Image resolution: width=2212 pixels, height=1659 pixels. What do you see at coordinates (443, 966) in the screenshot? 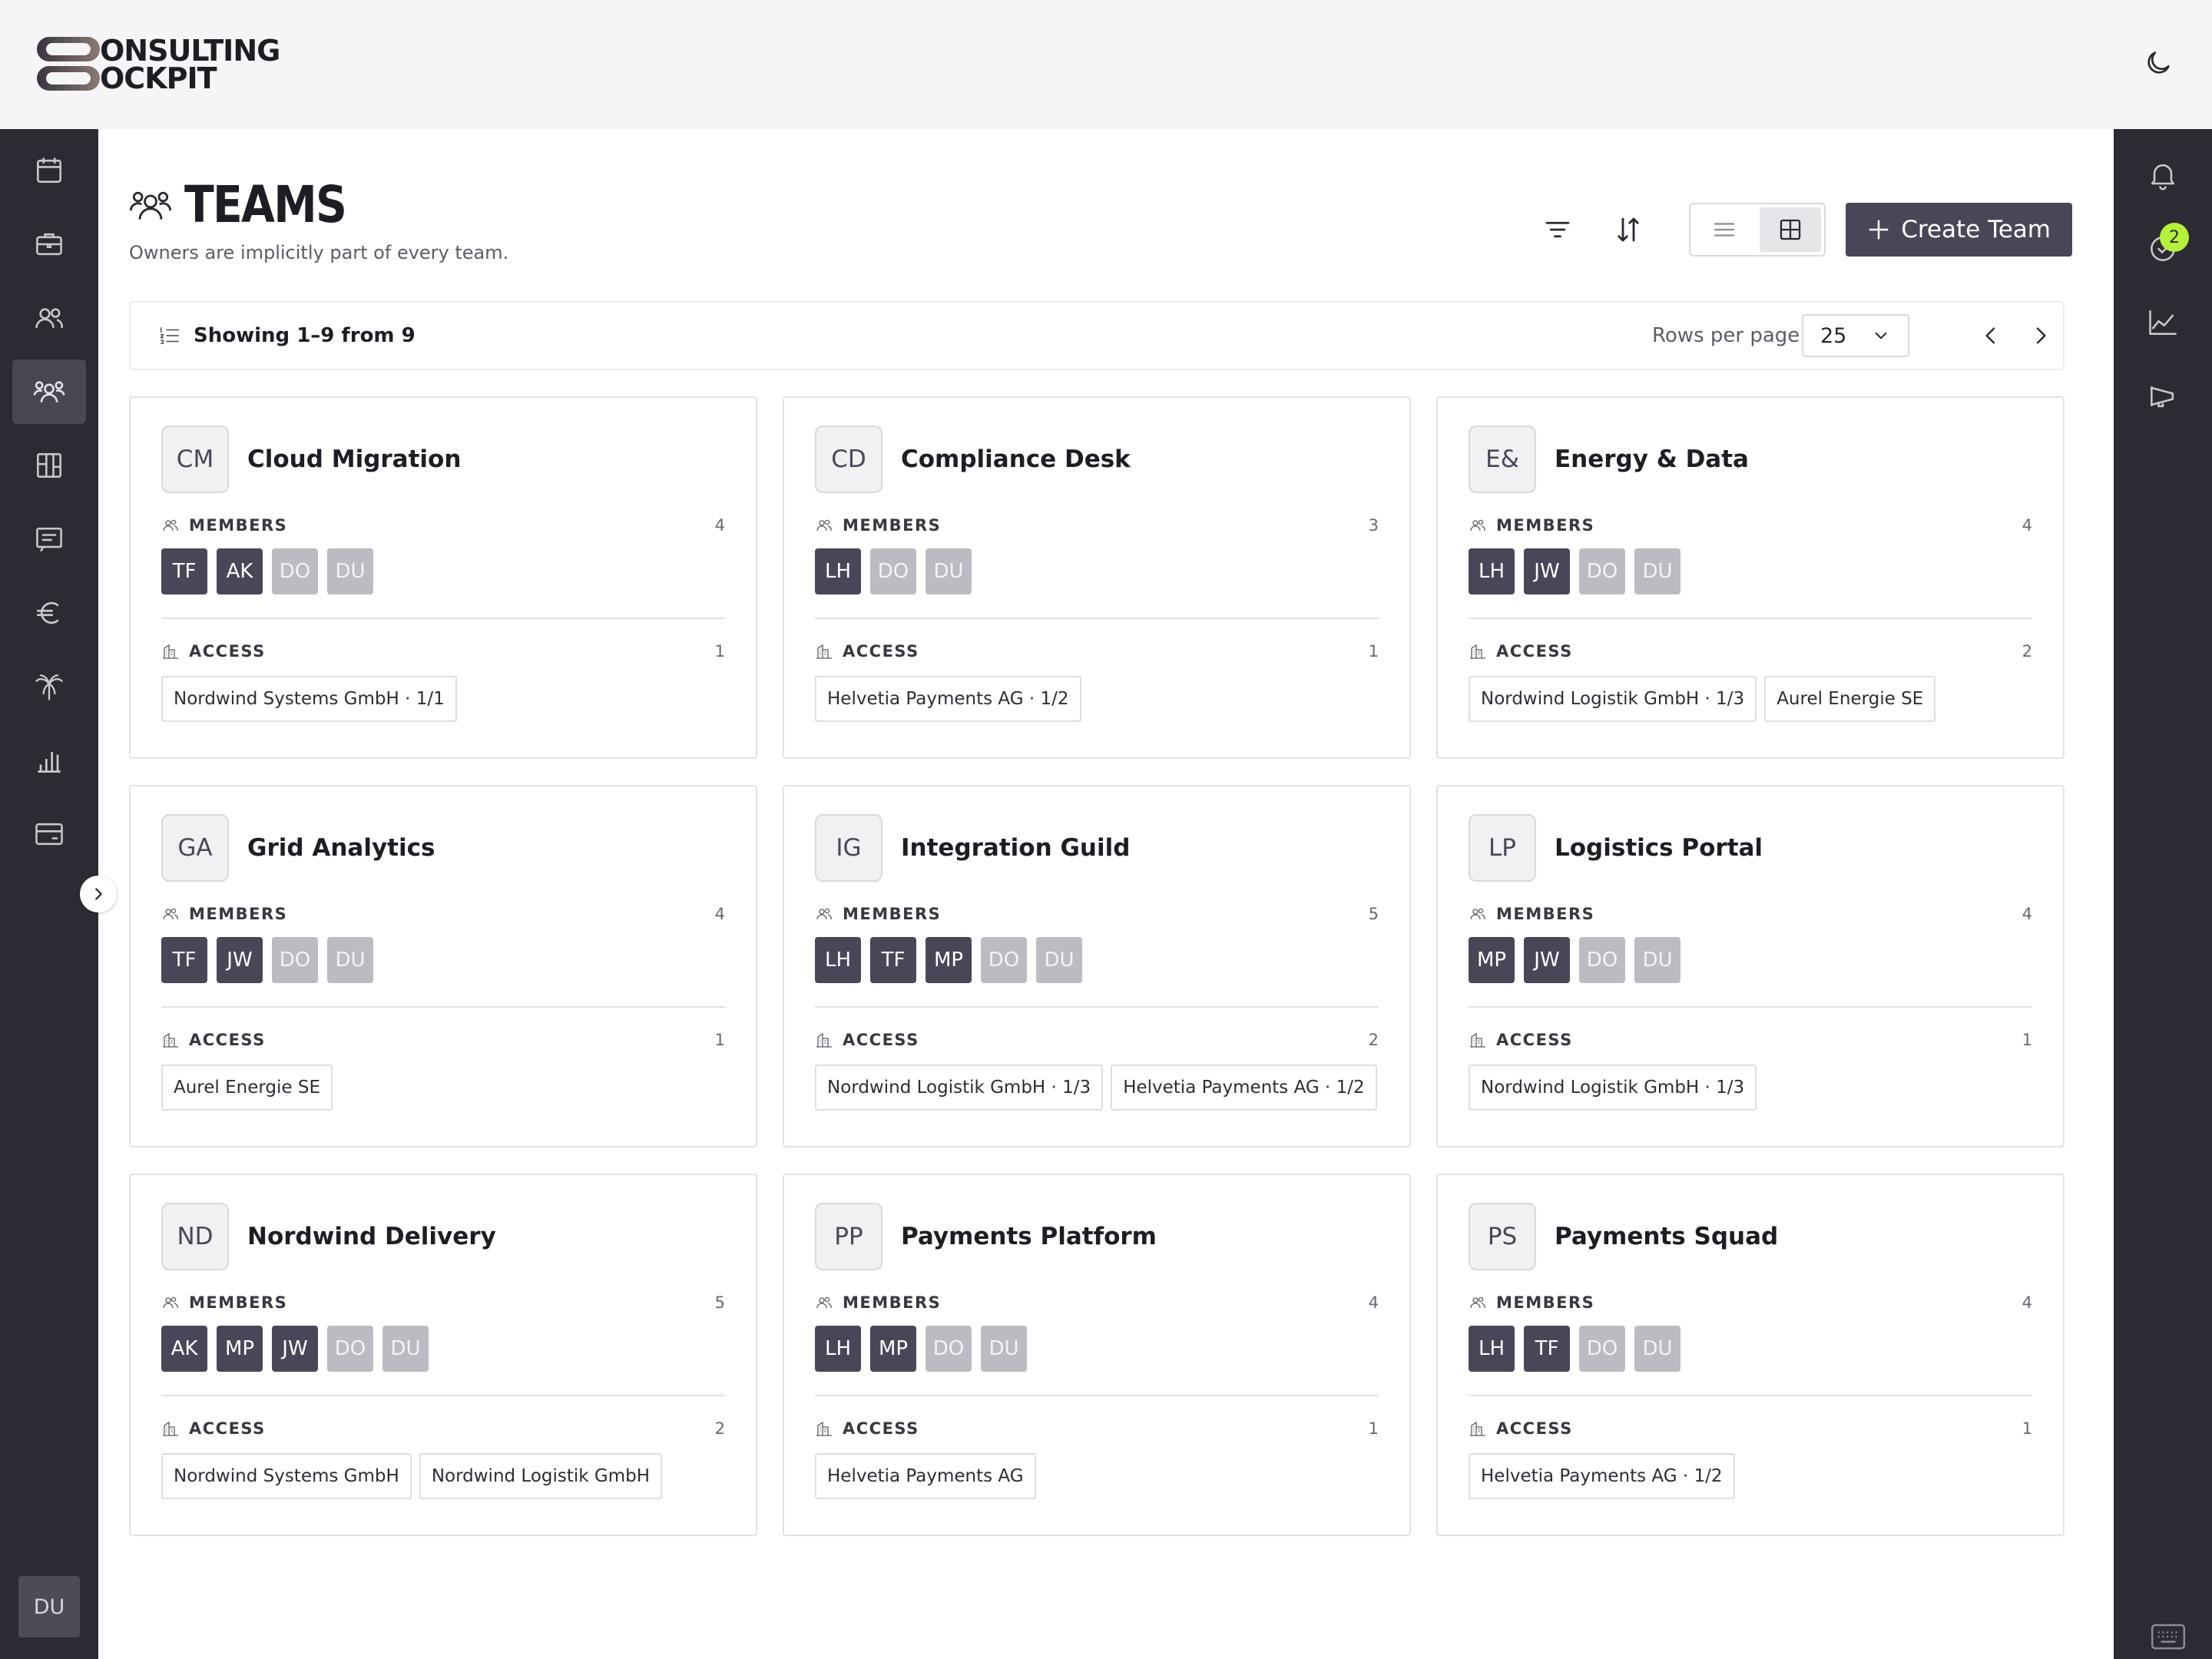
I see `team-card: GA Grid Analytics MEMBERS 4 TFJWDODU` at bounding box center [443, 966].